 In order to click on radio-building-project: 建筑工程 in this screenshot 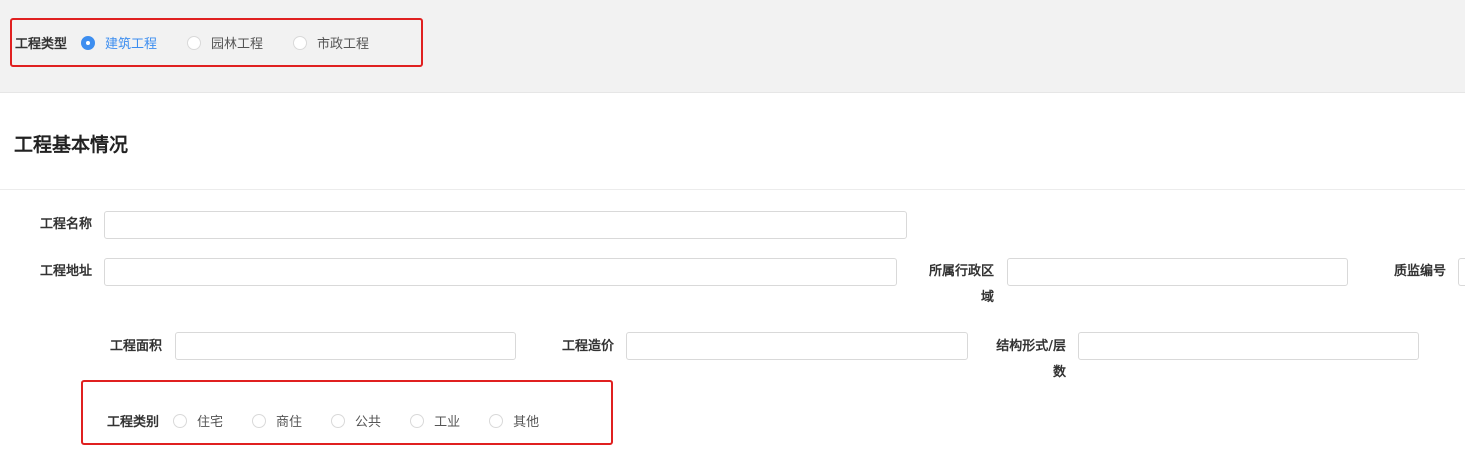, I will do `click(119, 42)`.